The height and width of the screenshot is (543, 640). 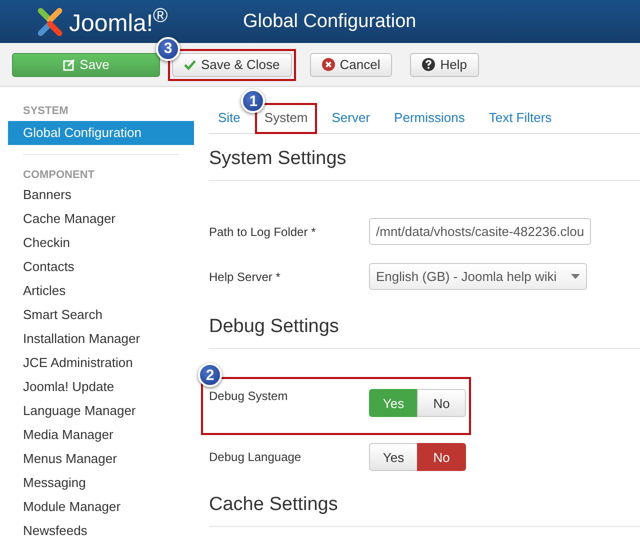 What do you see at coordinates (101, 483) in the screenshot?
I see `sidebar-item: Messaging` at bounding box center [101, 483].